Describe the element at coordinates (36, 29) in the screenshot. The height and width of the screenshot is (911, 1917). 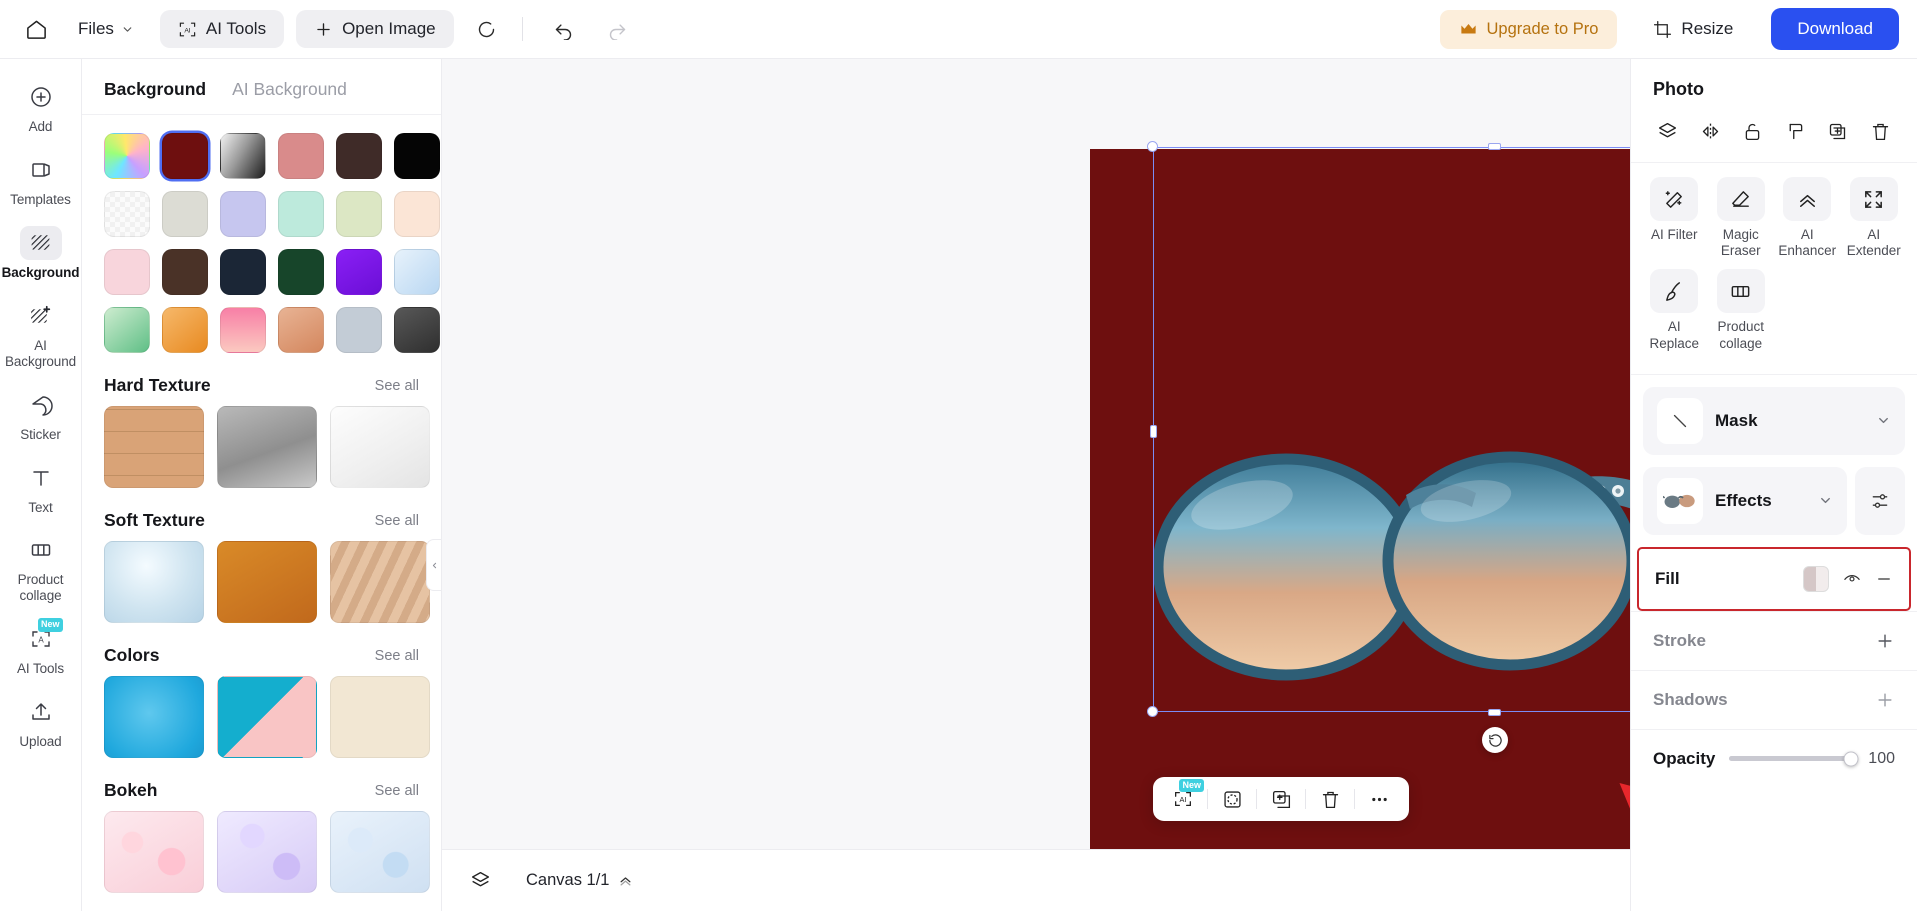
I see `home-button` at that location.